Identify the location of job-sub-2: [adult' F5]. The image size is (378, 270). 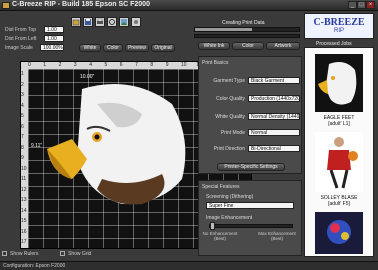
(339, 204).